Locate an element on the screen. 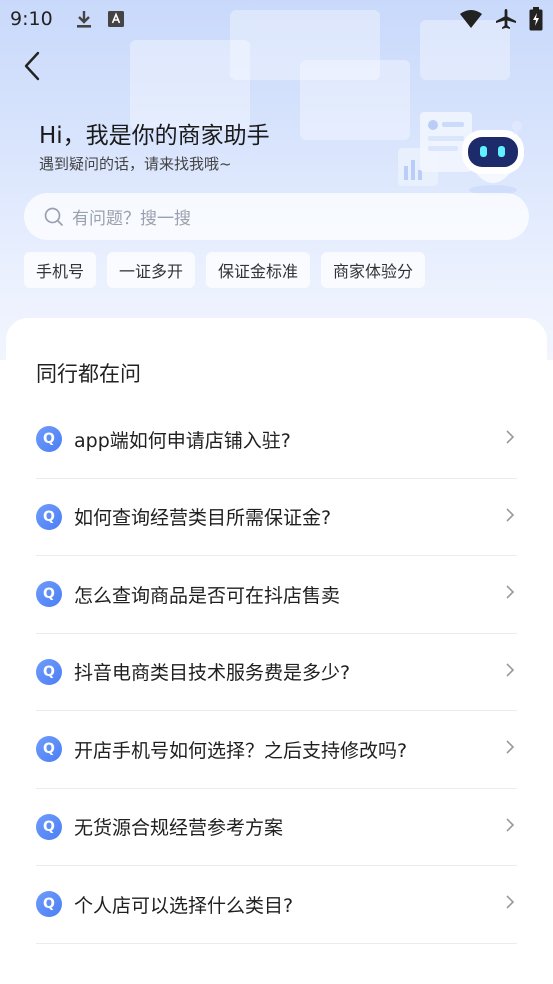 The image size is (553, 984). faq-item: Q 怎么查询商品是否可在抖店售卖 is located at coordinates (276, 595).